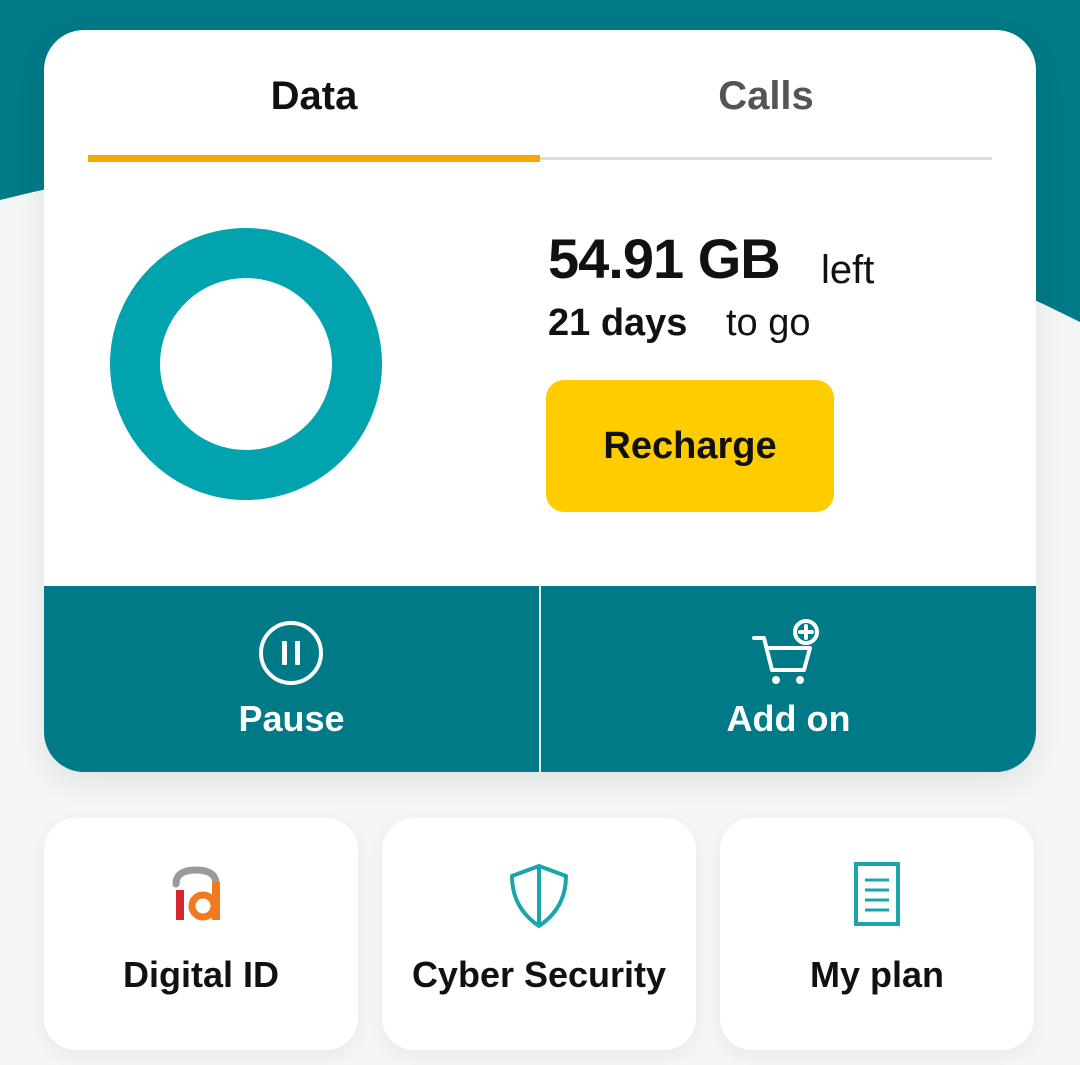 The image size is (1080, 1065). What do you see at coordinates (768, 323) in the screenshot?
I see `days-remaining-suffix: to go` at bounding box center [768, 323].